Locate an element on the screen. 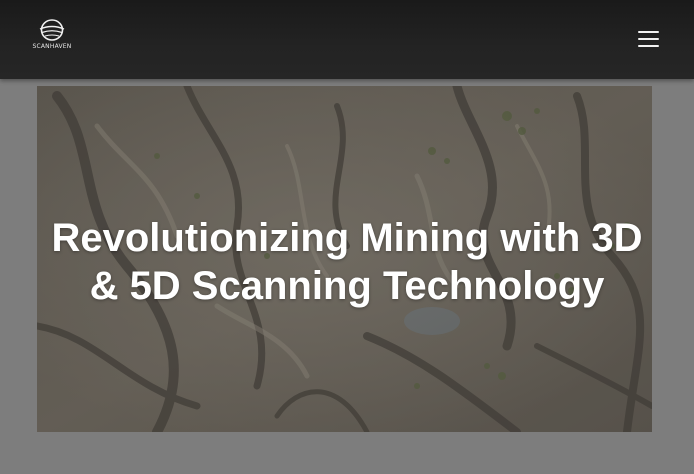 Image resolution: width=694 pixels, height=474 pixels. hamburger-menu-icon is located at coordinates (649, 39).